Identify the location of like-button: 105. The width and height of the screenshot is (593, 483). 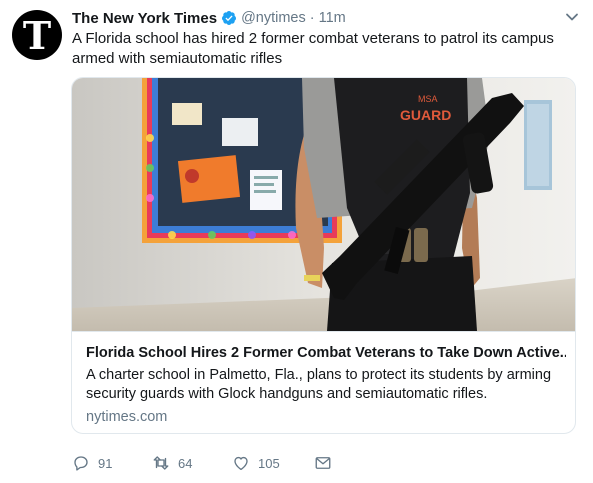
(273, 463).